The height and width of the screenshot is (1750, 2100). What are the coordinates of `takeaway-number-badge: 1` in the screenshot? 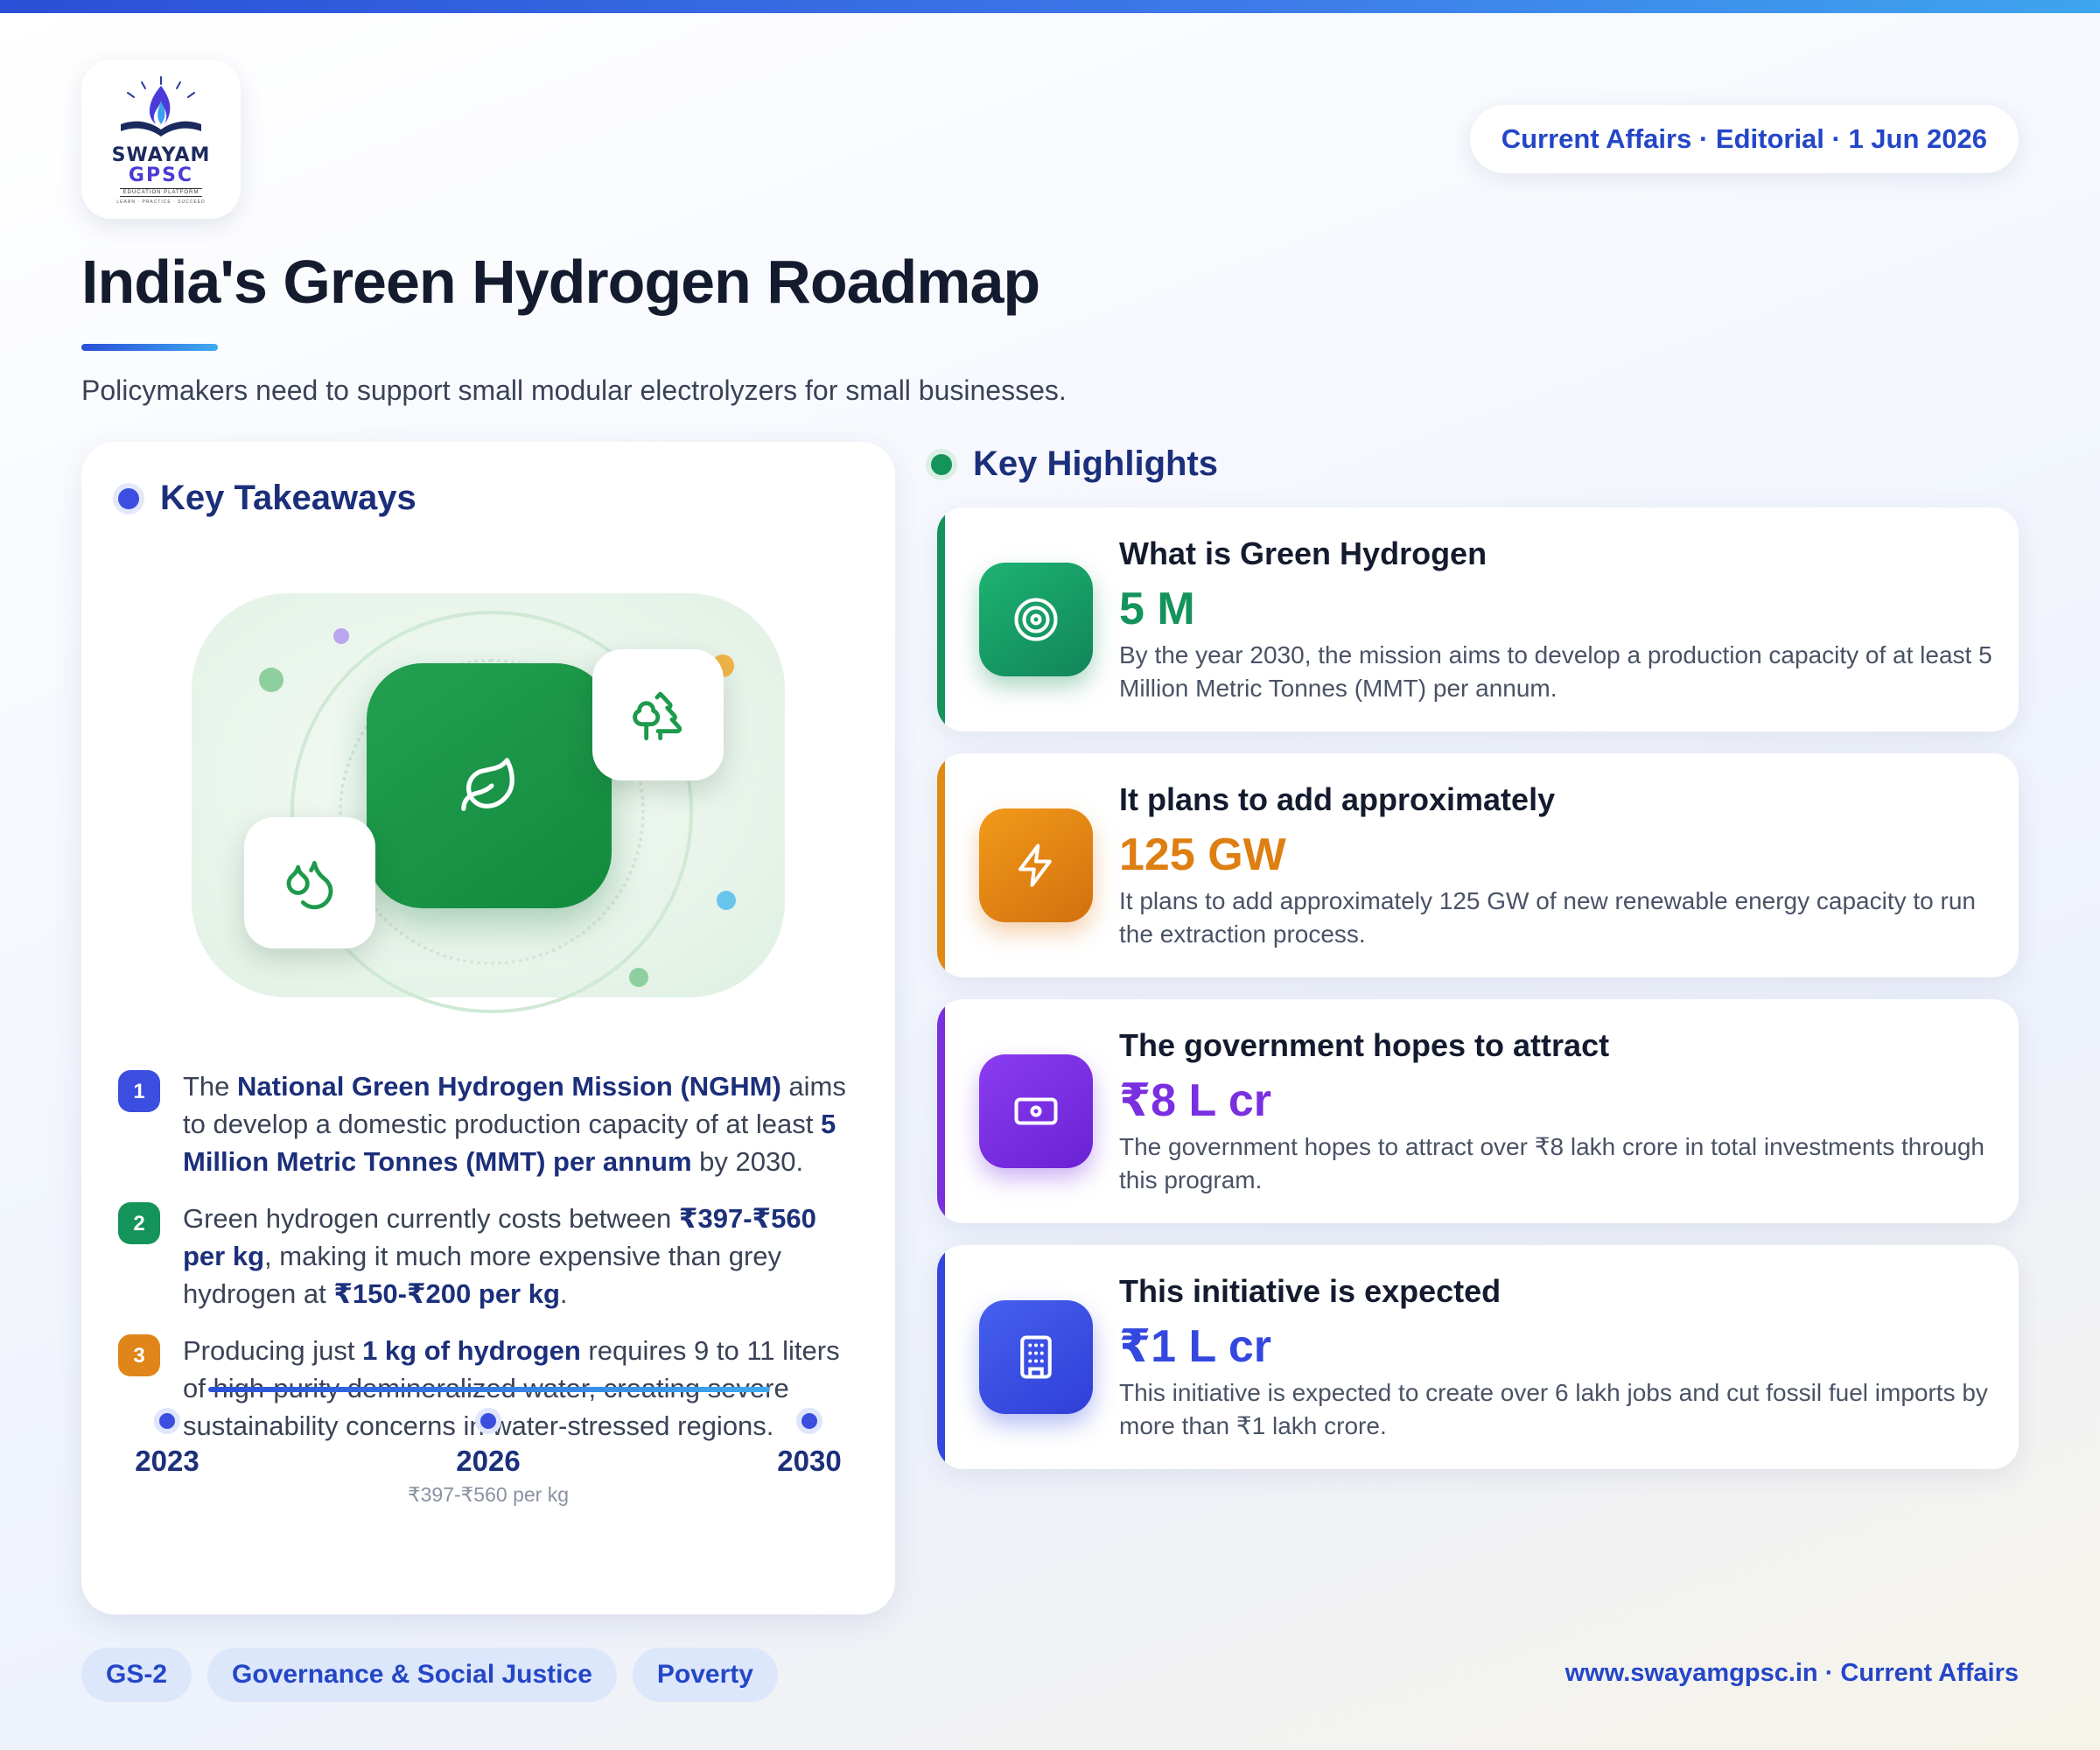 It's located at (139, 1091).